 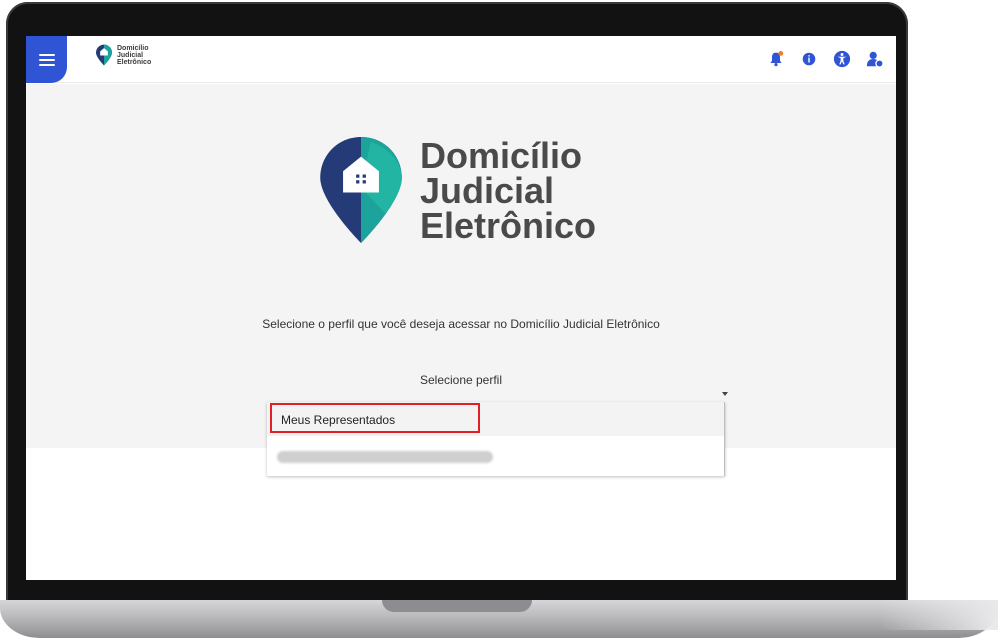 I want to click on header-logo-line-3: Eletrônico, so click(x=134, y=62).